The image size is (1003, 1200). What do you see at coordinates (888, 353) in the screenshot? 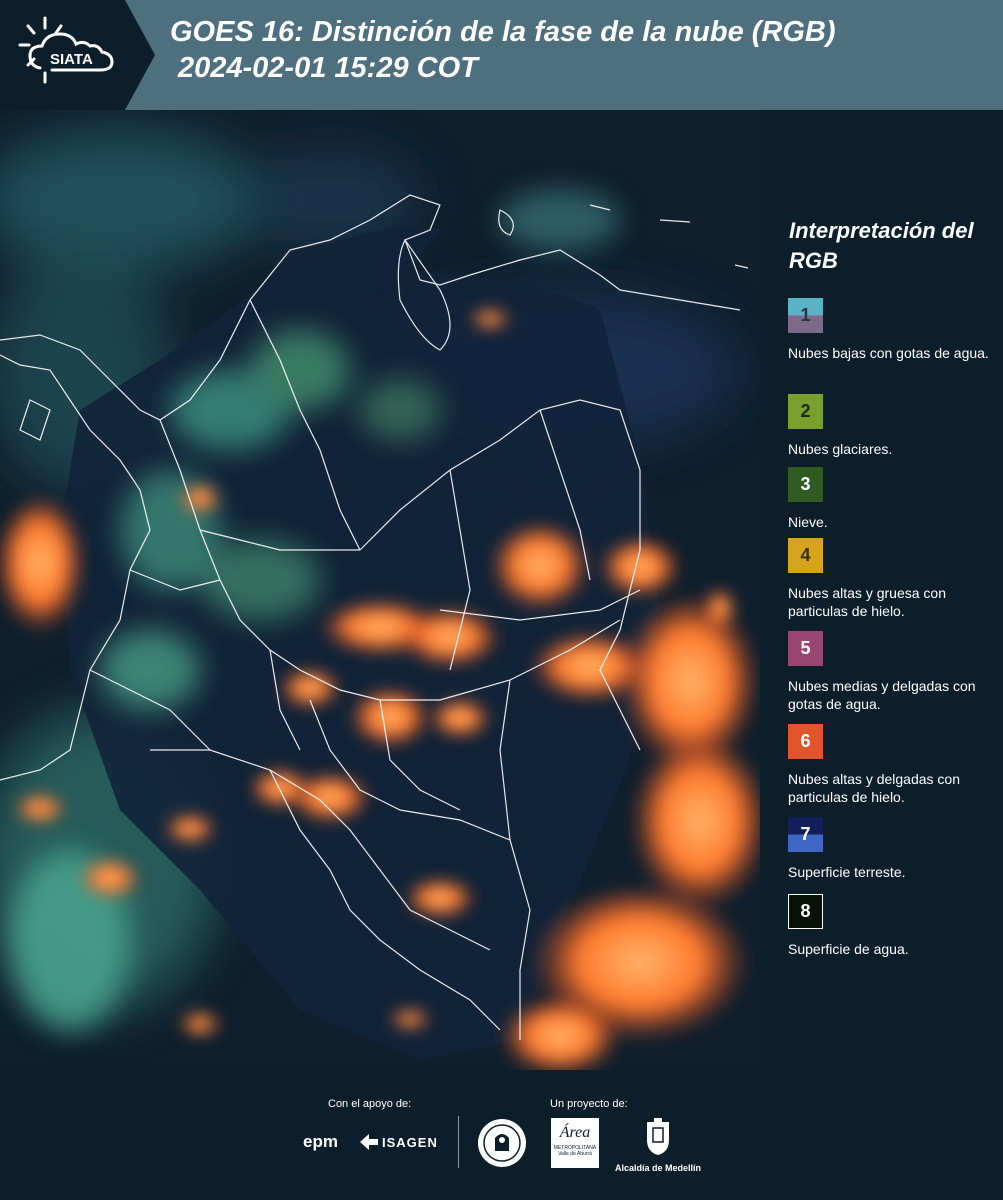
I see `legend-label-1: Nubes bajas con gotas de agua.` at bounding box center [888, 353].